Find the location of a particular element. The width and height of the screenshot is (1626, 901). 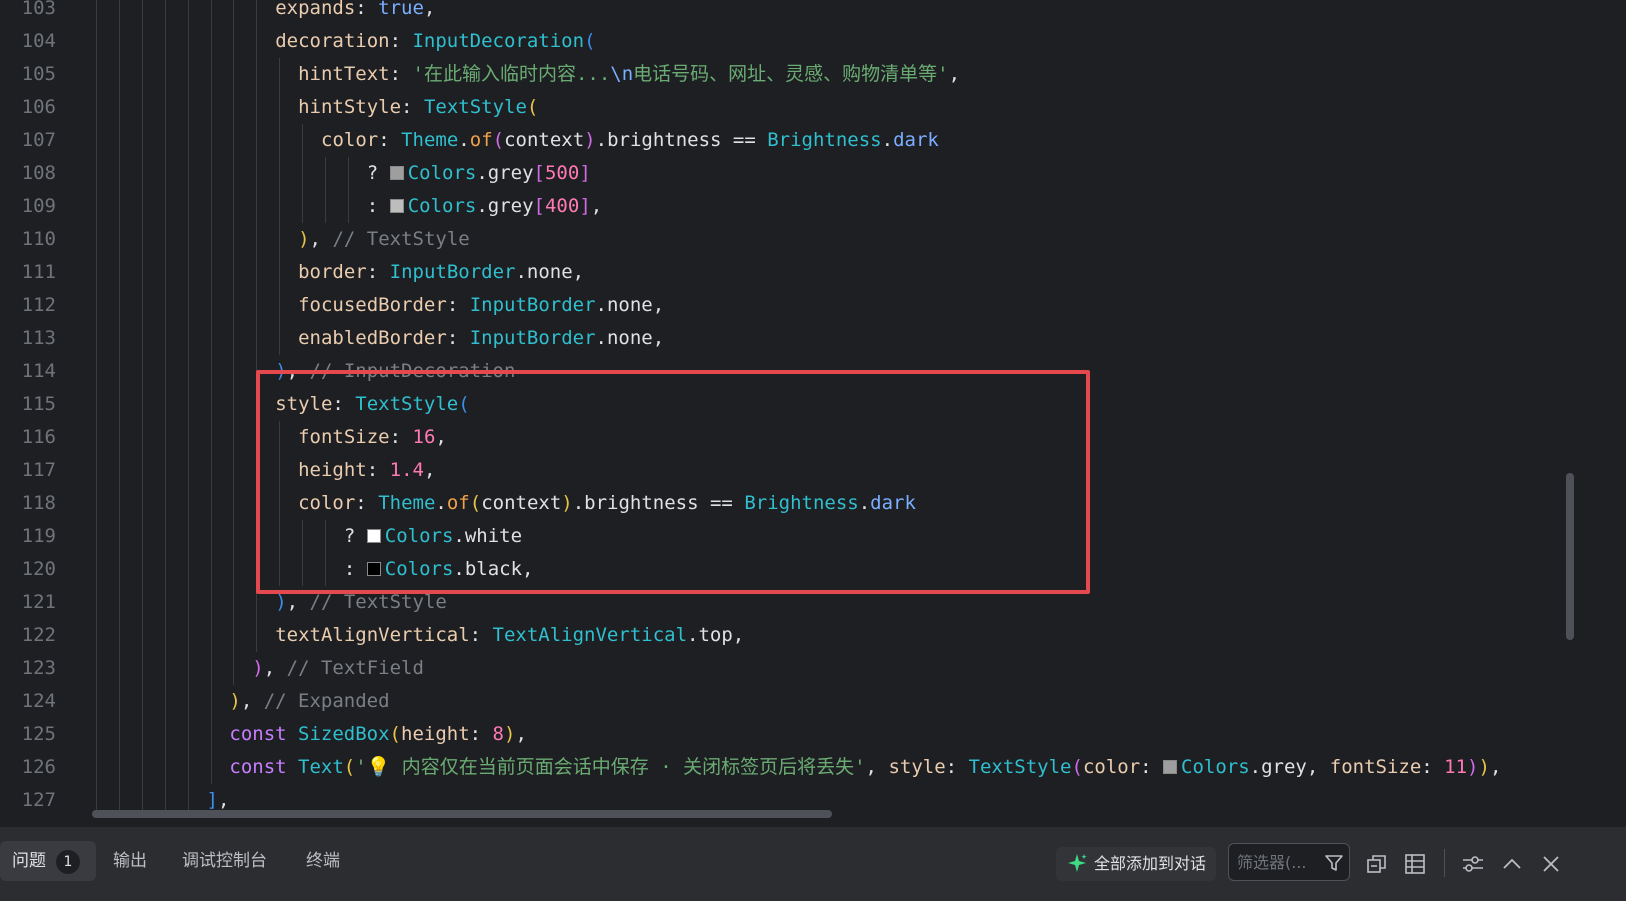

line-number: 121 is located at coordinates (38, 602).